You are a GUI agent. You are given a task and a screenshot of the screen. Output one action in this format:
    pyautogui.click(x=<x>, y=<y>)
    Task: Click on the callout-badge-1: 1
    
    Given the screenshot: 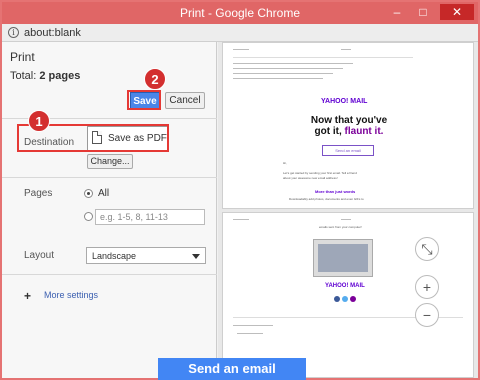 What is the action you would take?
    pyautogui.click(x=39, y=121)
    